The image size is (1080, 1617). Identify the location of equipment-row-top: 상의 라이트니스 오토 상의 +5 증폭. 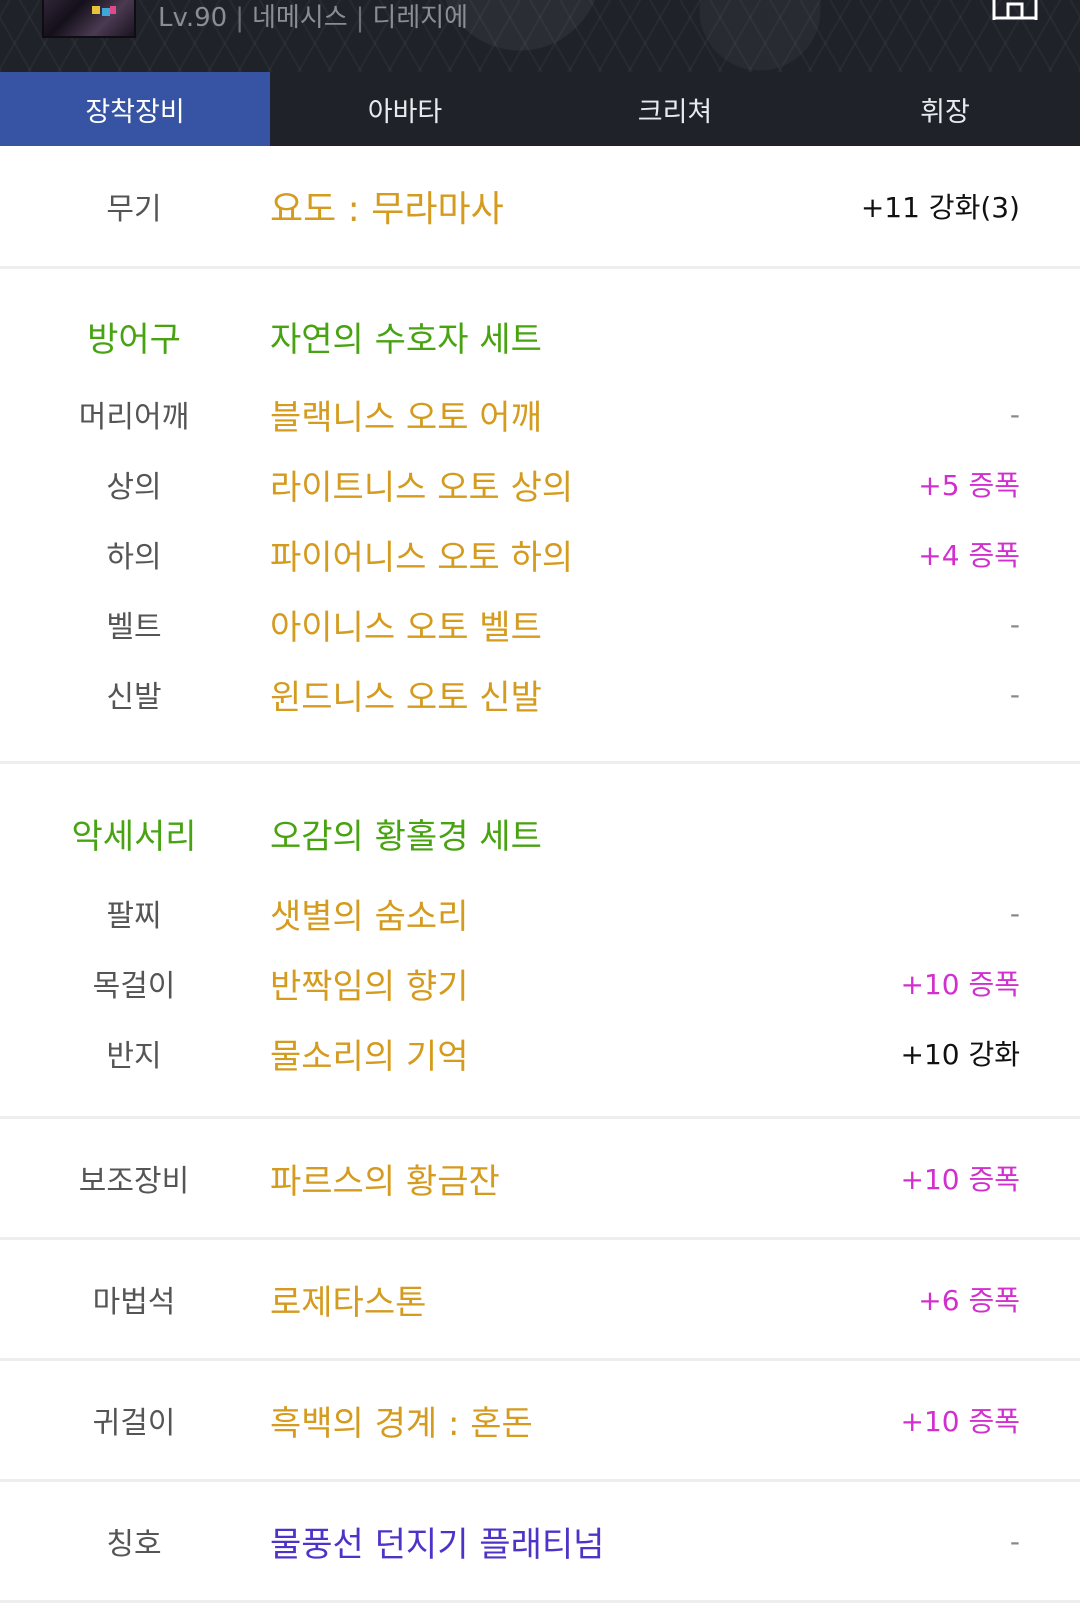
(540, 484).